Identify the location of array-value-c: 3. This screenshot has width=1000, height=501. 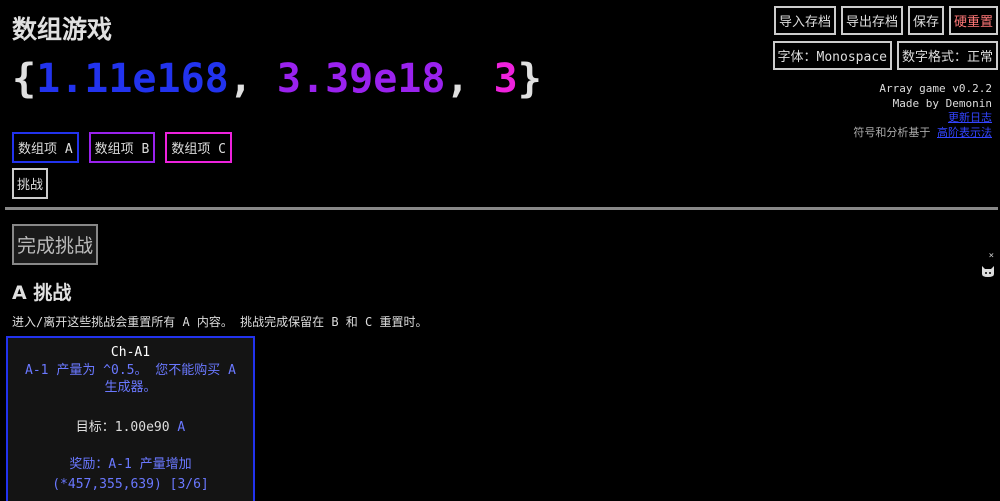
(505, 79).